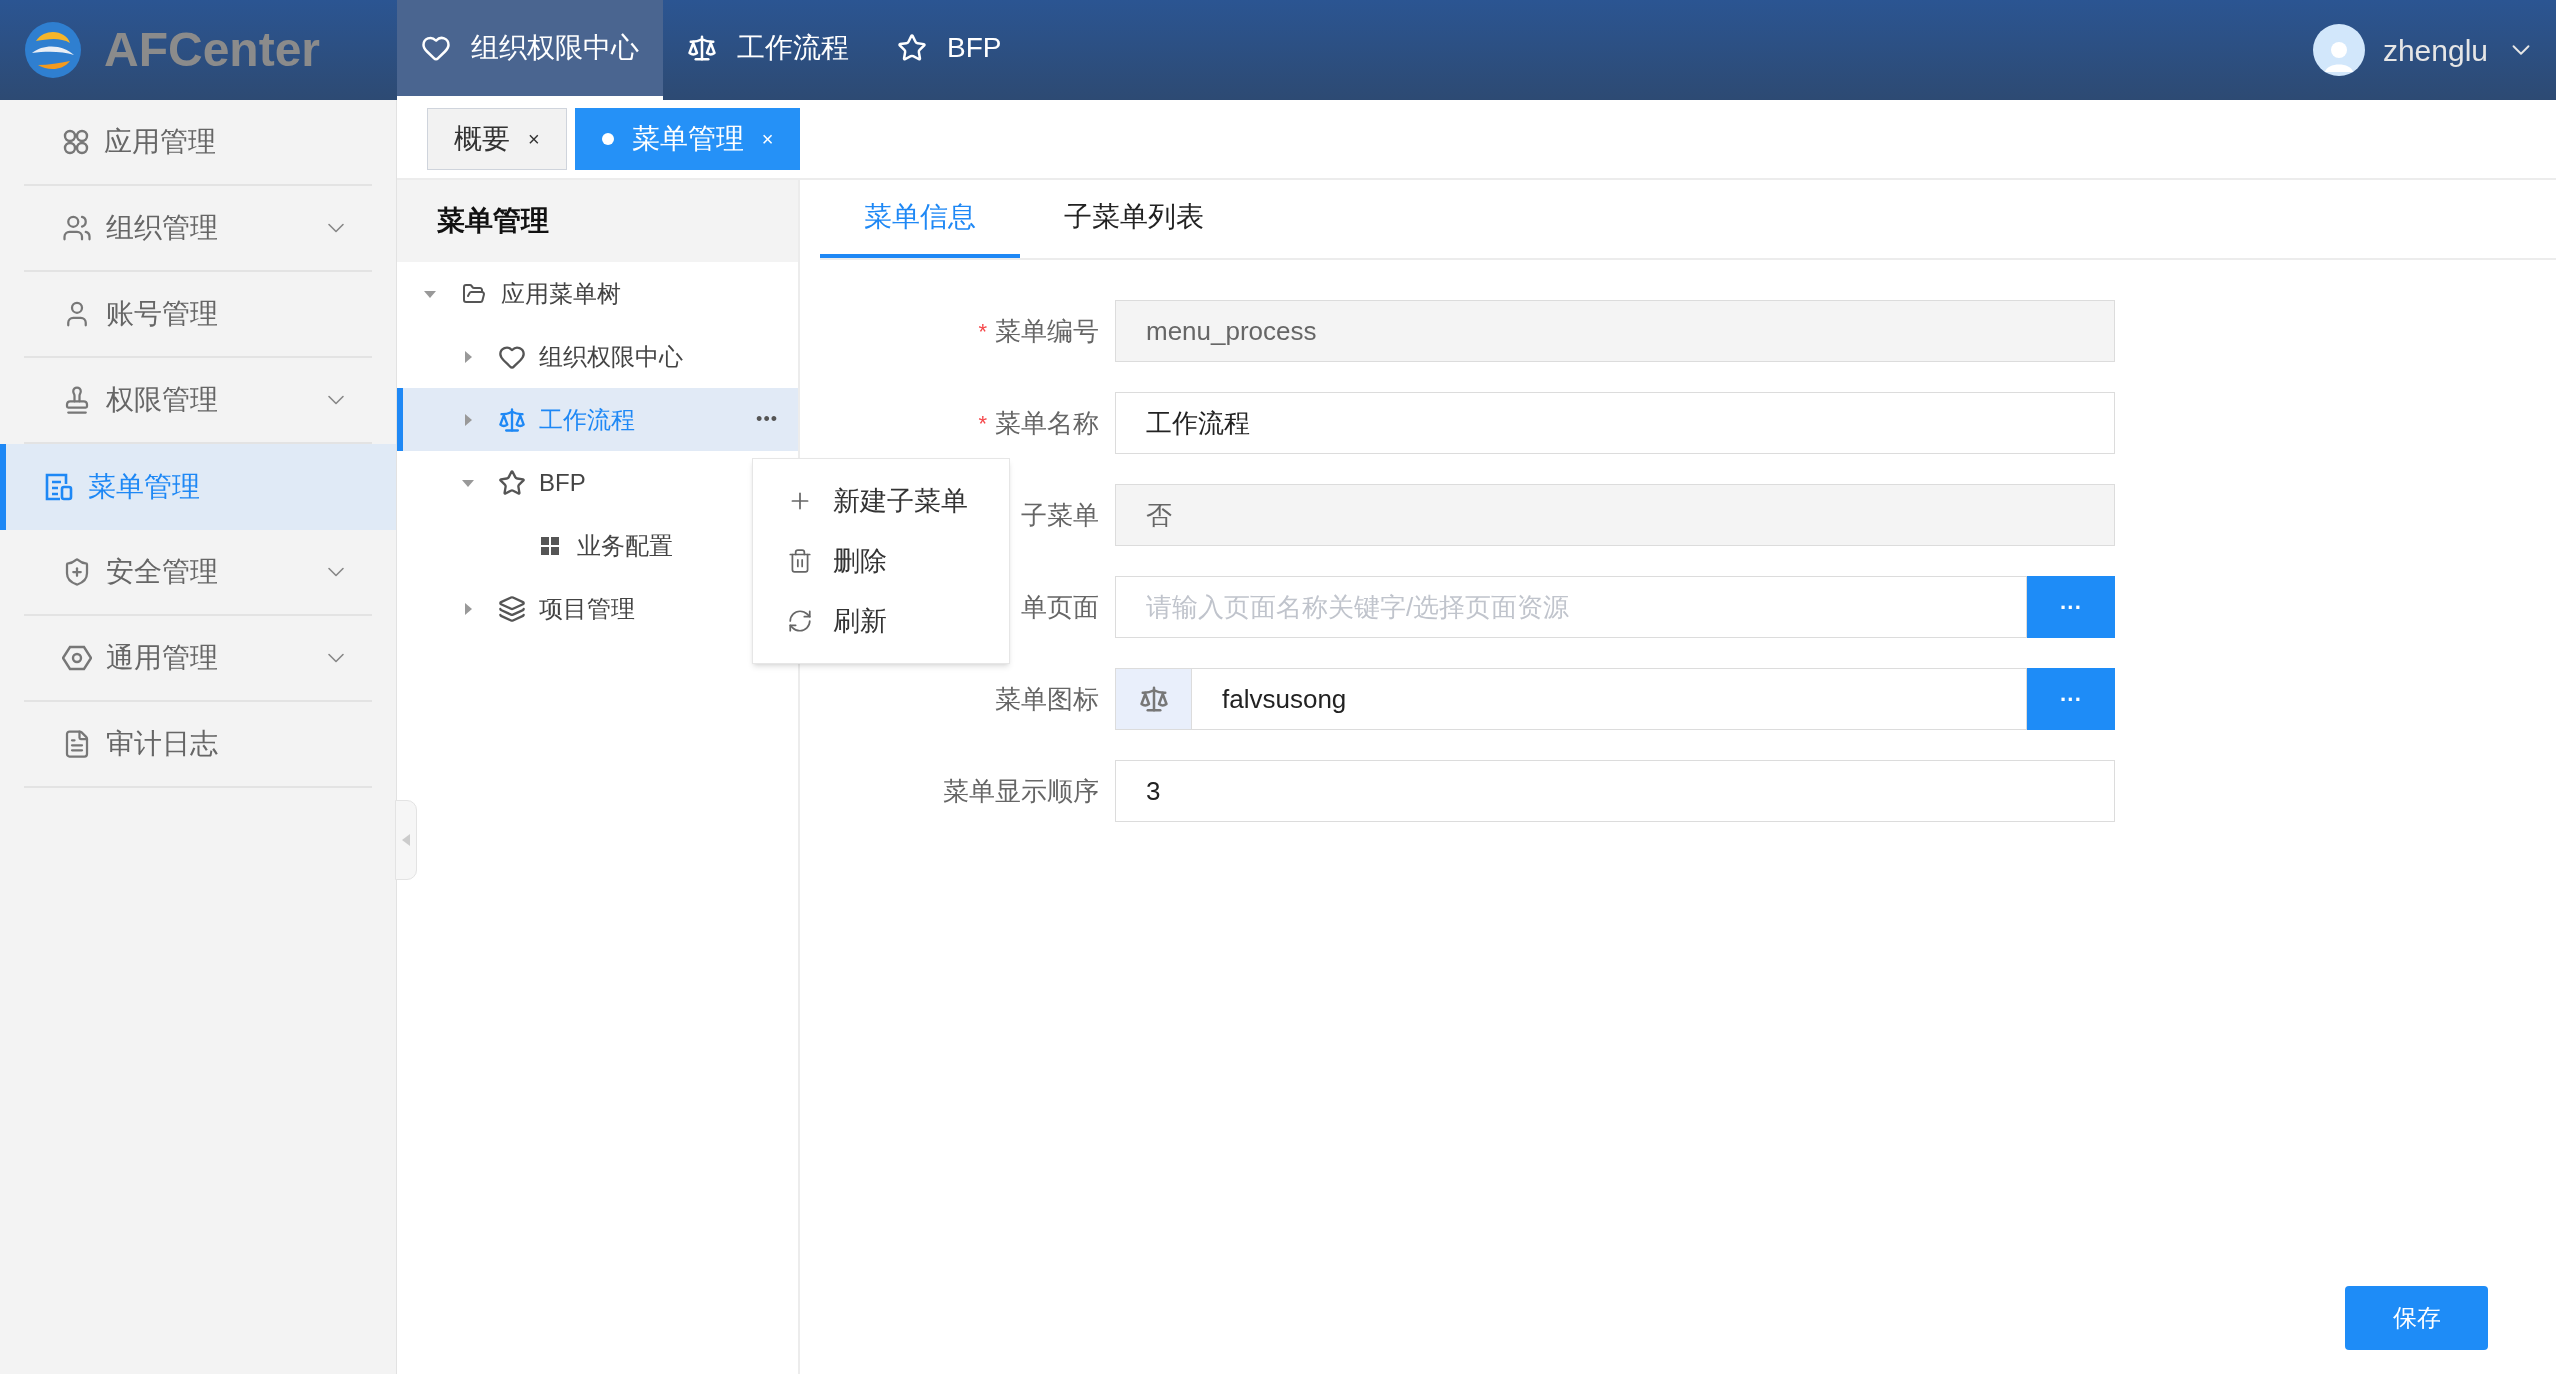 The image size is (2556, 1374). I want to click on nav-tab: BFP, so click(949, 50).